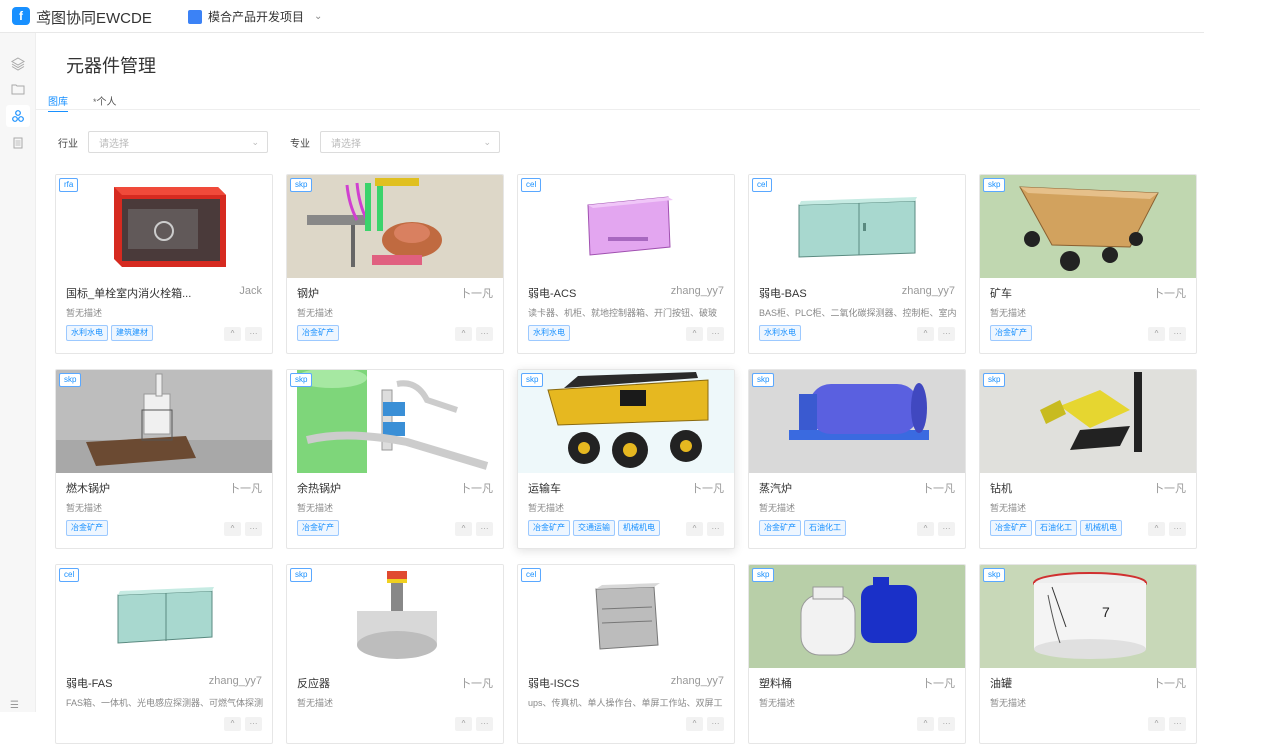 The width and height of the screenshot is (1280, 744). Describe the element at coordinates (780, 333) in the screenshot. I see `industry-tag: 水利水电` at that location.